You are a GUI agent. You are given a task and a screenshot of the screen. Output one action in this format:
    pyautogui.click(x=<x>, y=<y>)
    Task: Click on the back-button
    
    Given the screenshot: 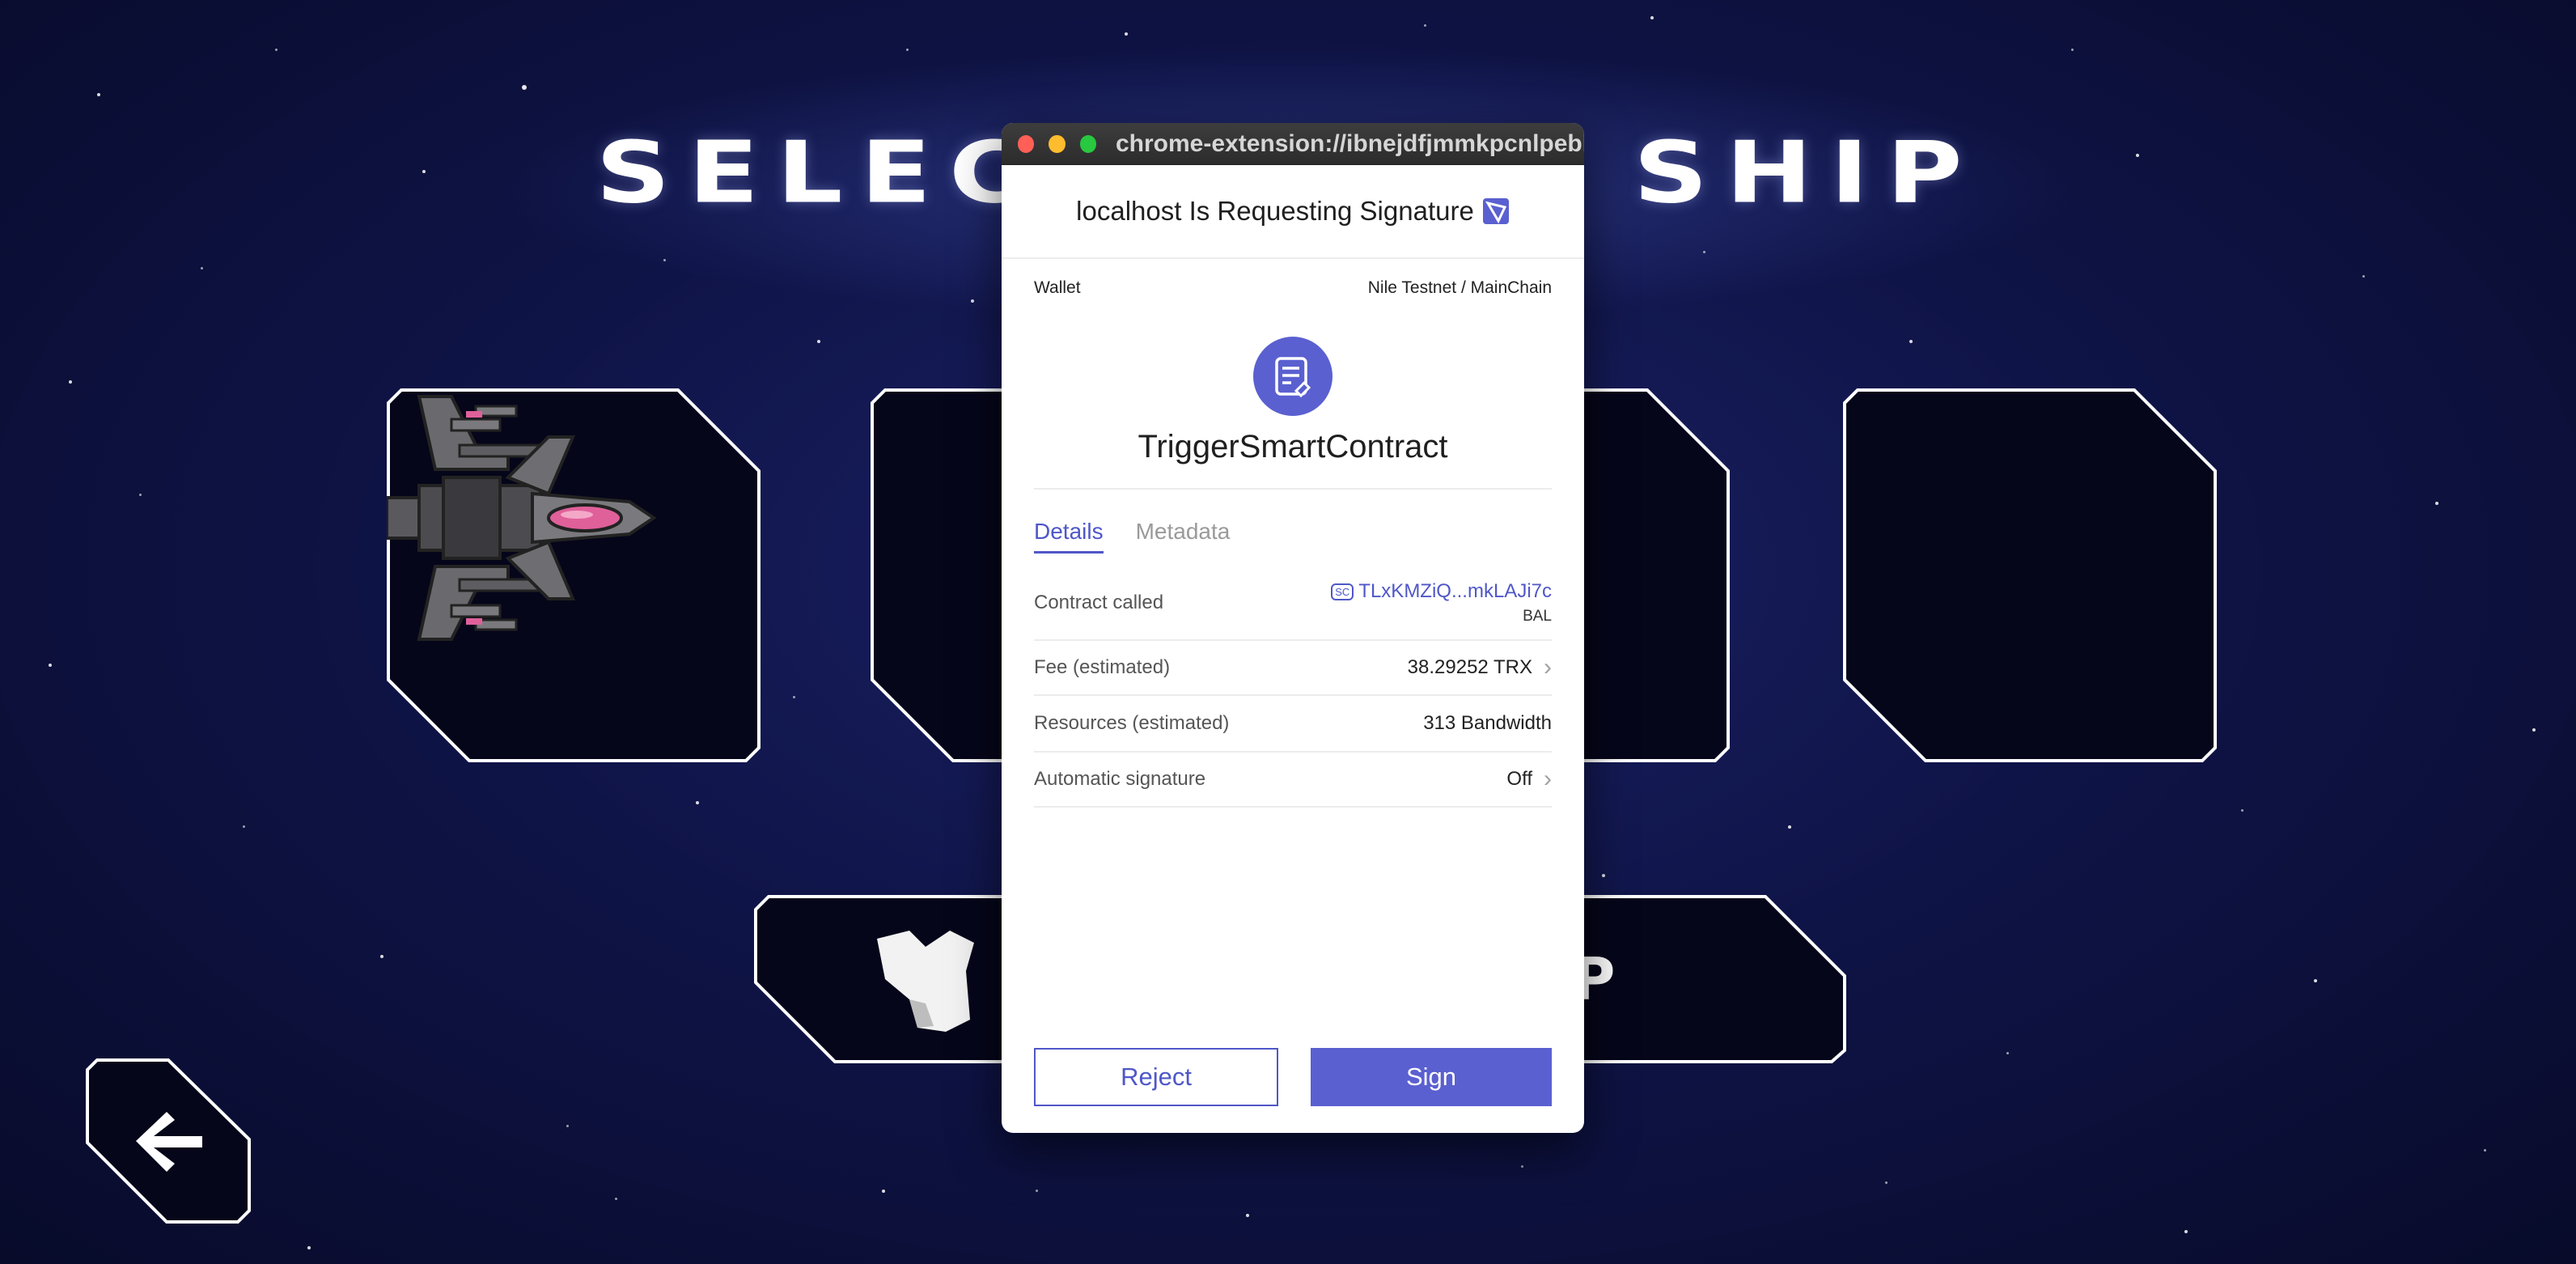 What is the action you would take?
    pyautogui.click(x=168, y=1141)
    